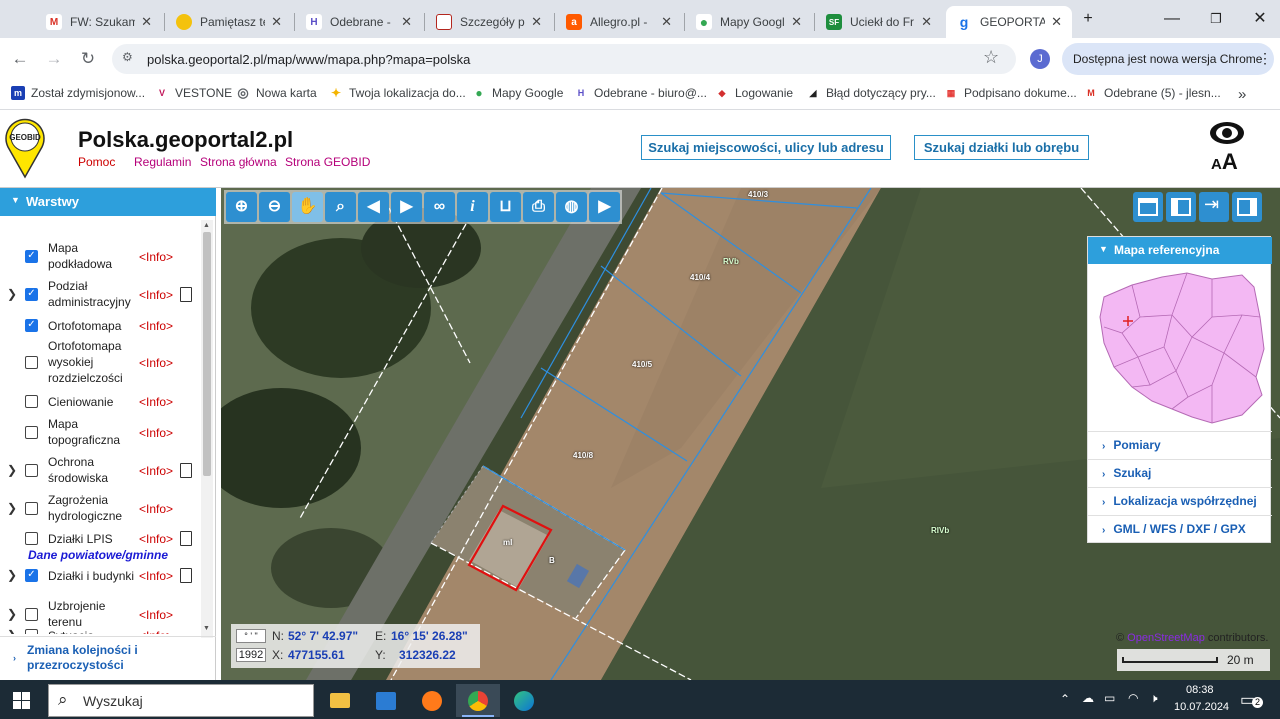  I want to click on clock-time: 08:38, so click(1200, 690).